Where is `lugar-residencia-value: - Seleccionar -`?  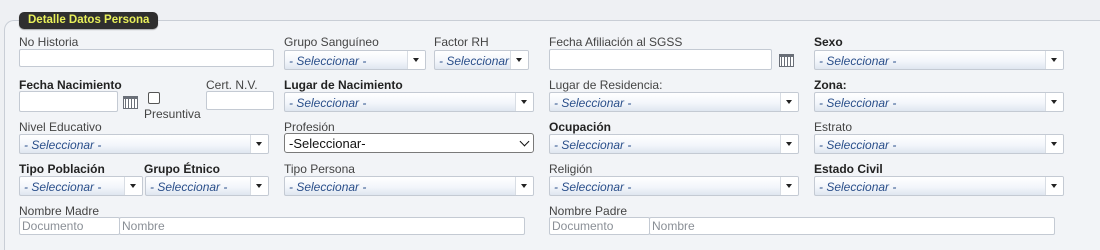 lugar-residencia-value: - Seleccionar - is located at coordinates (593, 103).